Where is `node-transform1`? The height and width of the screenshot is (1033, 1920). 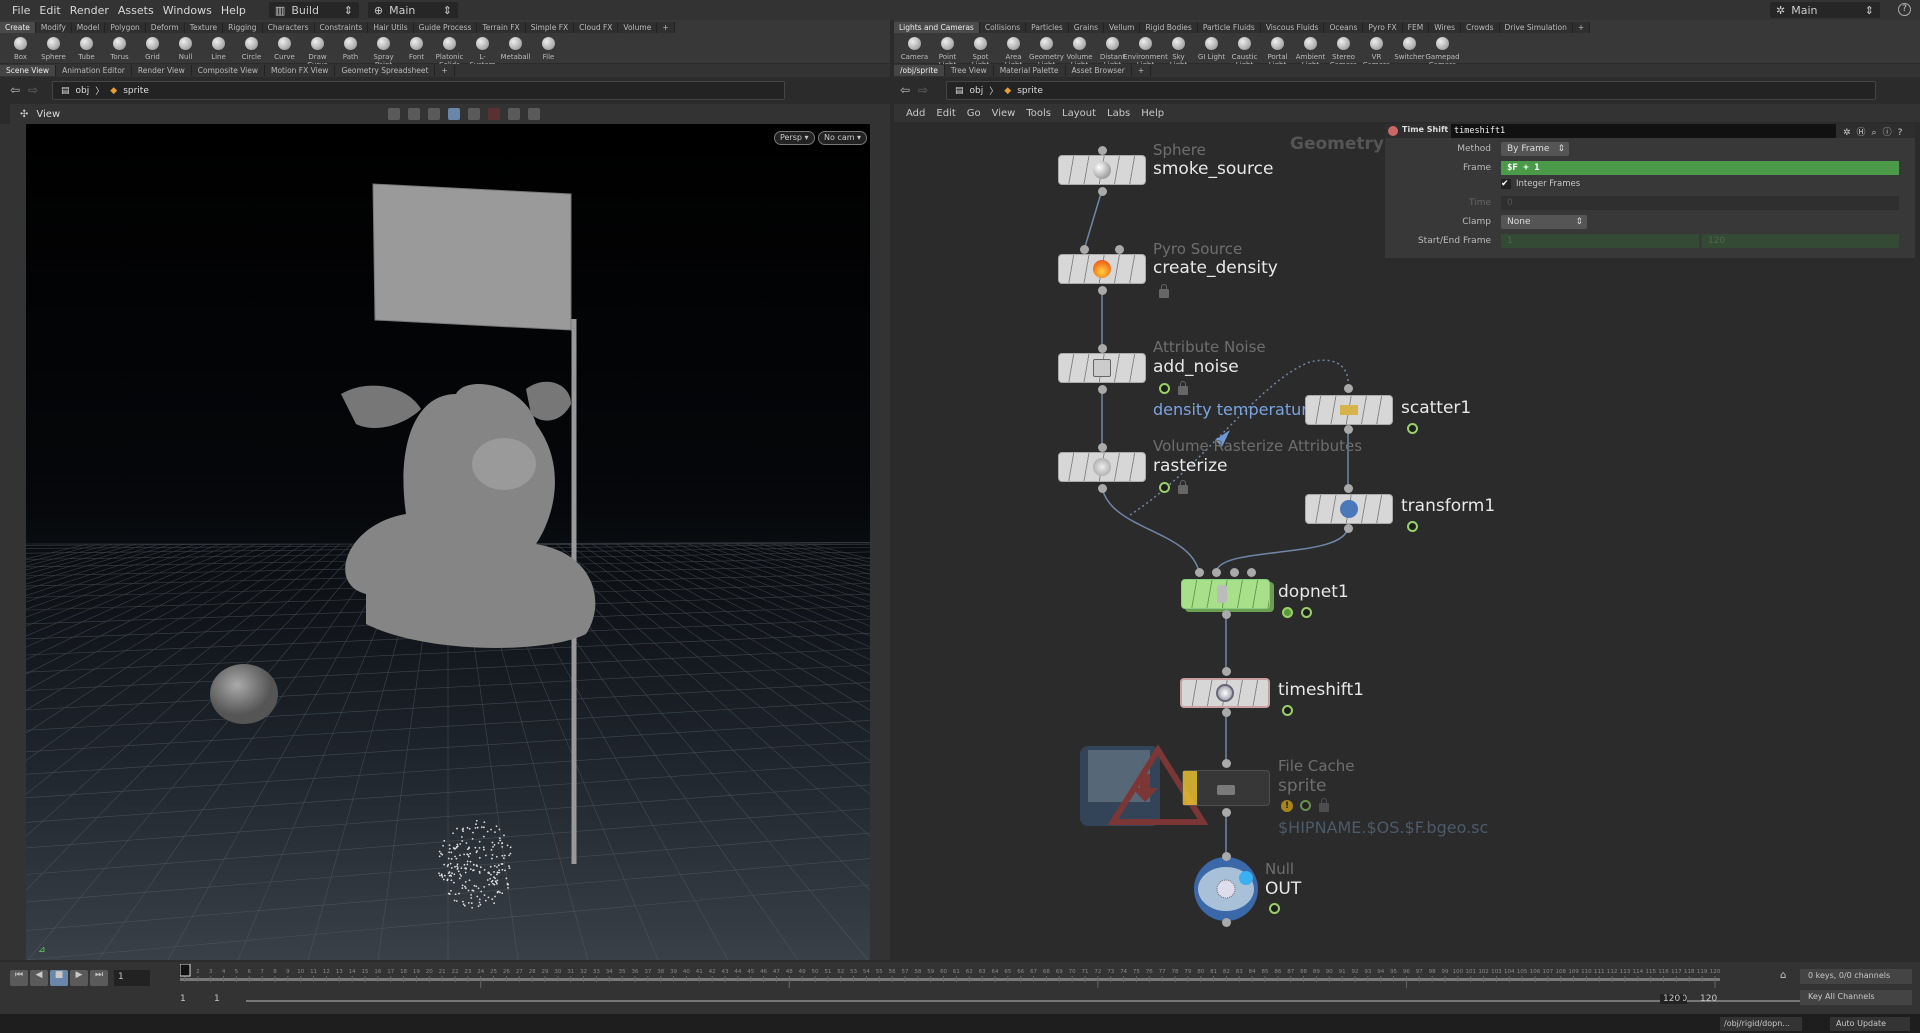 node-transform1 is located at coordinates (1349, 509).